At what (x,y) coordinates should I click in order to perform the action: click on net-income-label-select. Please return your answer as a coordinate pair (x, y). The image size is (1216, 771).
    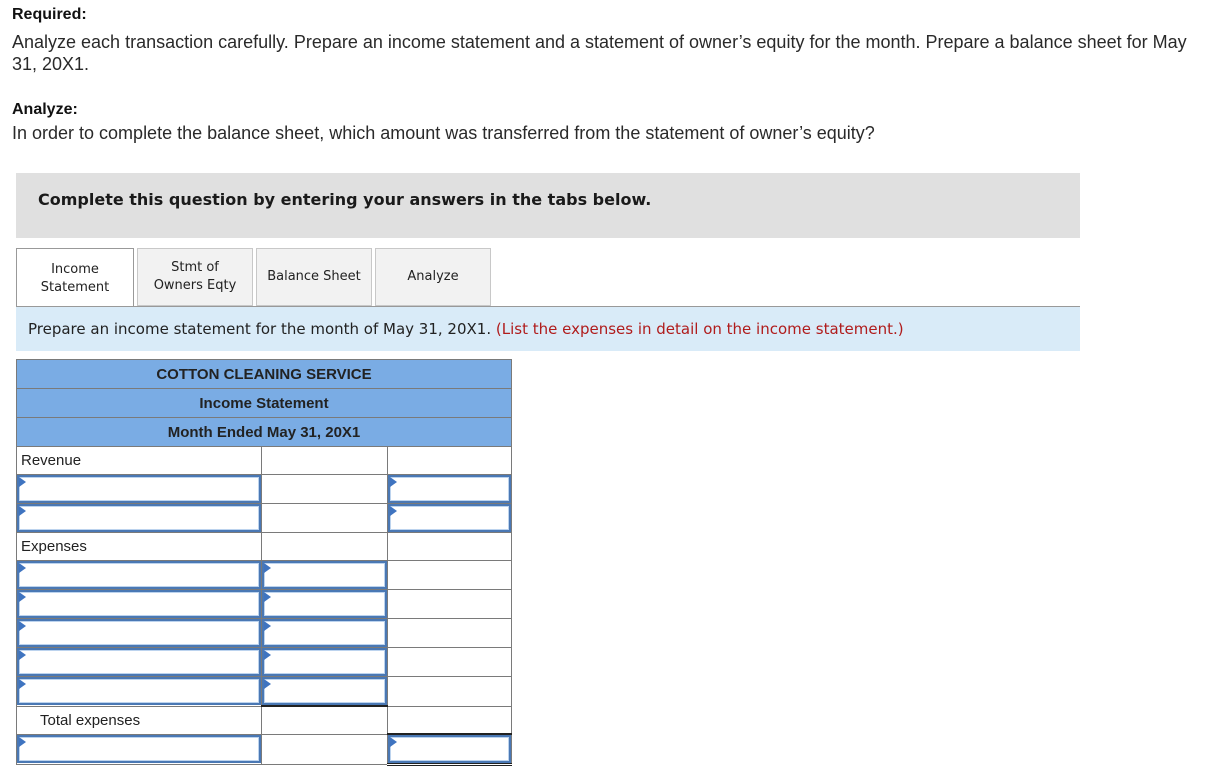
    Looking at the image, I should click on (139, 749).